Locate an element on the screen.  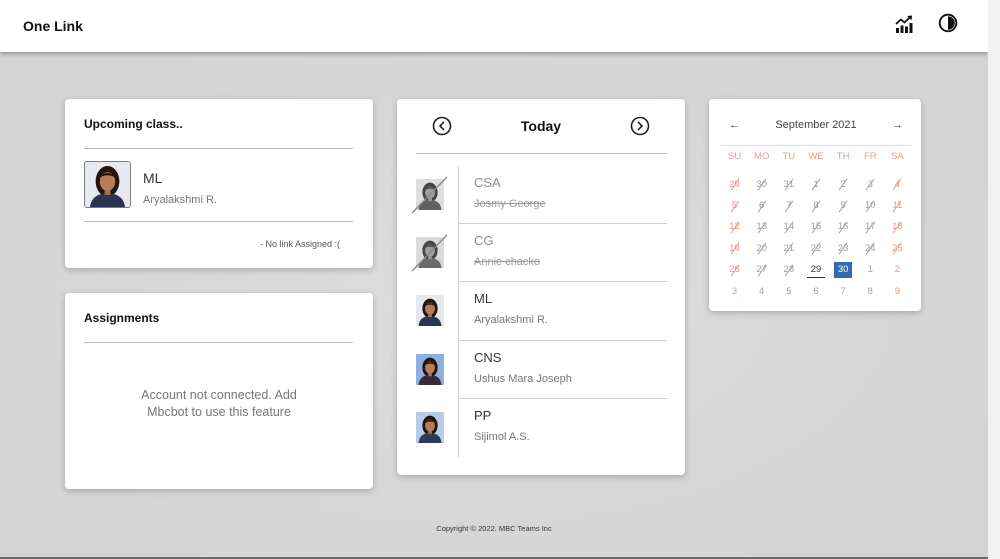
calendar-prev-button: ← is located at coordinates (734, 125).